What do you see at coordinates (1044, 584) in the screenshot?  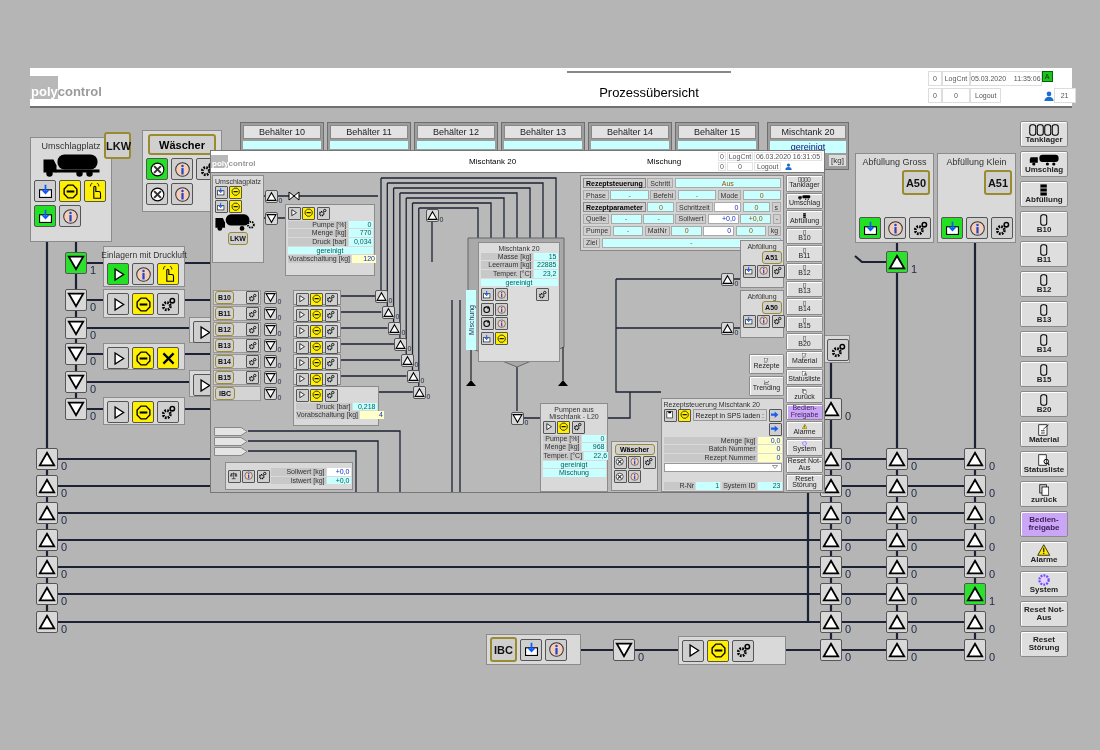 I see `nav-button: System` at bounding box center [1044, 584].